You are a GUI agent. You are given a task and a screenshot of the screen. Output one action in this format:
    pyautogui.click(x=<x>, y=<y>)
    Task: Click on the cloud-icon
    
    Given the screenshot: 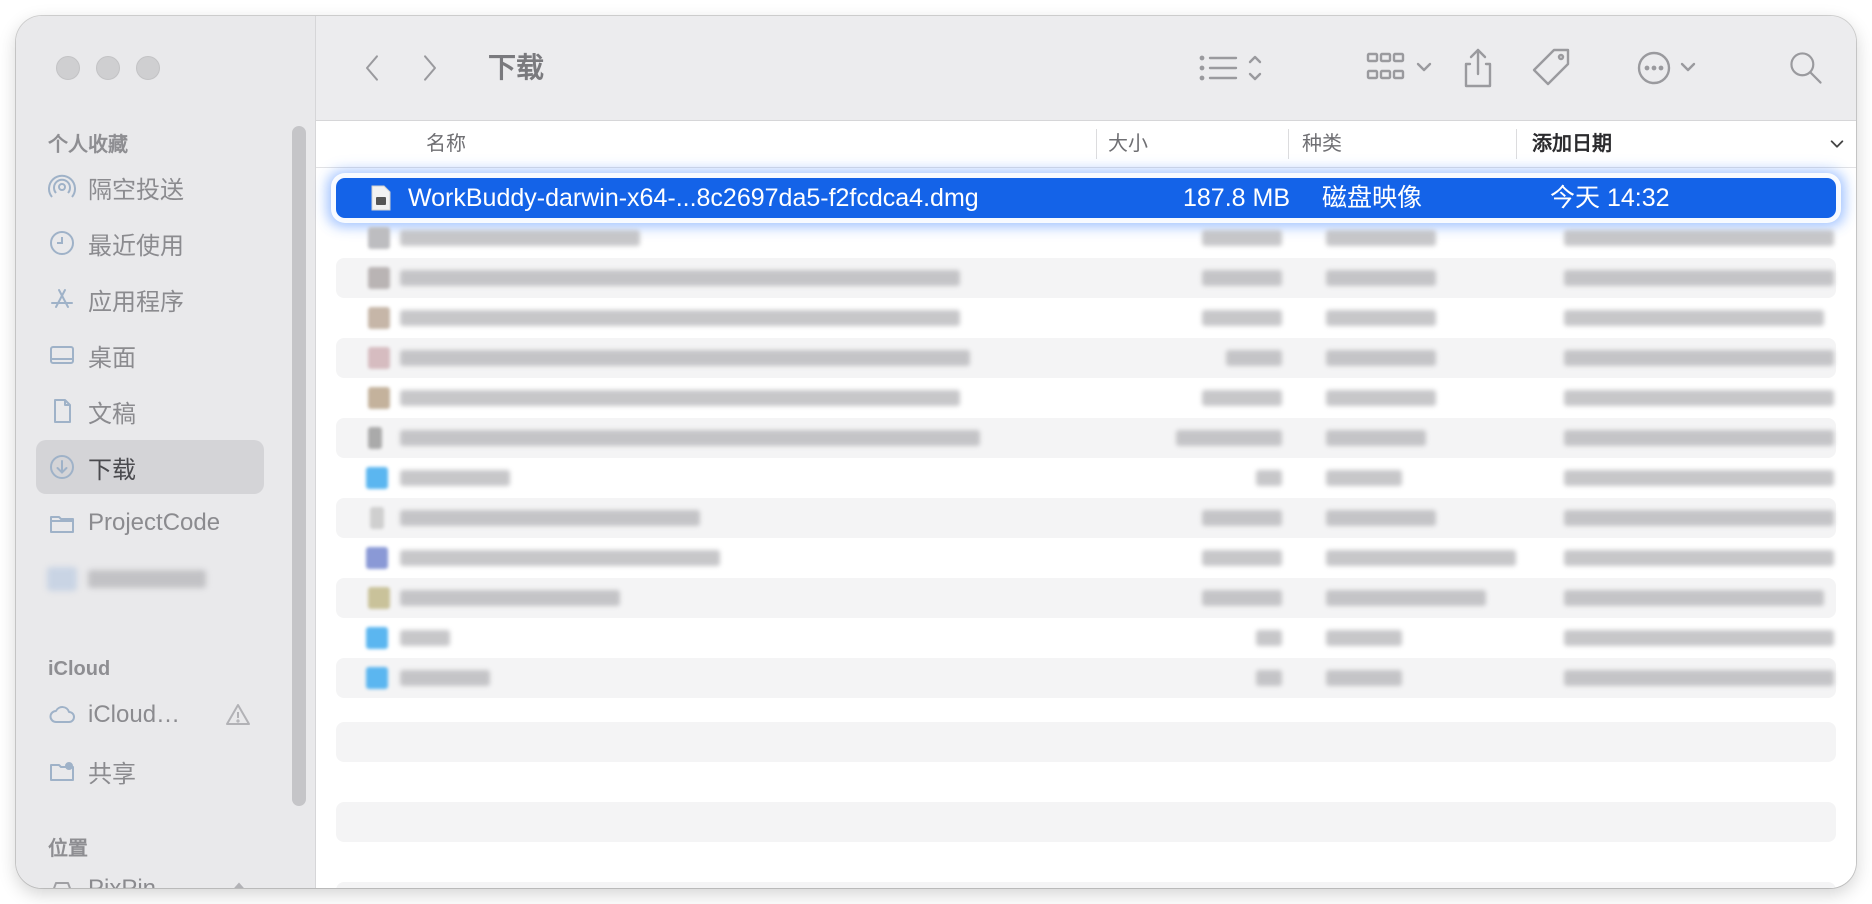 What is the action you would take?
    pyautogui.click(x=62, y=715)
    